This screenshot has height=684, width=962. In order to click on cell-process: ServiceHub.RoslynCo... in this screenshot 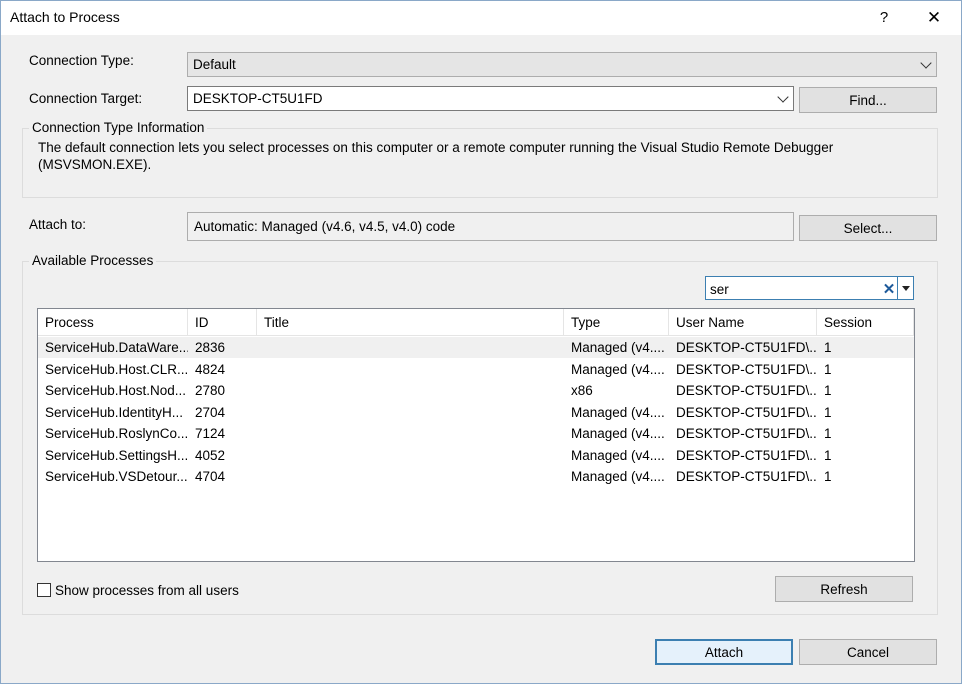, I will do `click(116, 433)`.